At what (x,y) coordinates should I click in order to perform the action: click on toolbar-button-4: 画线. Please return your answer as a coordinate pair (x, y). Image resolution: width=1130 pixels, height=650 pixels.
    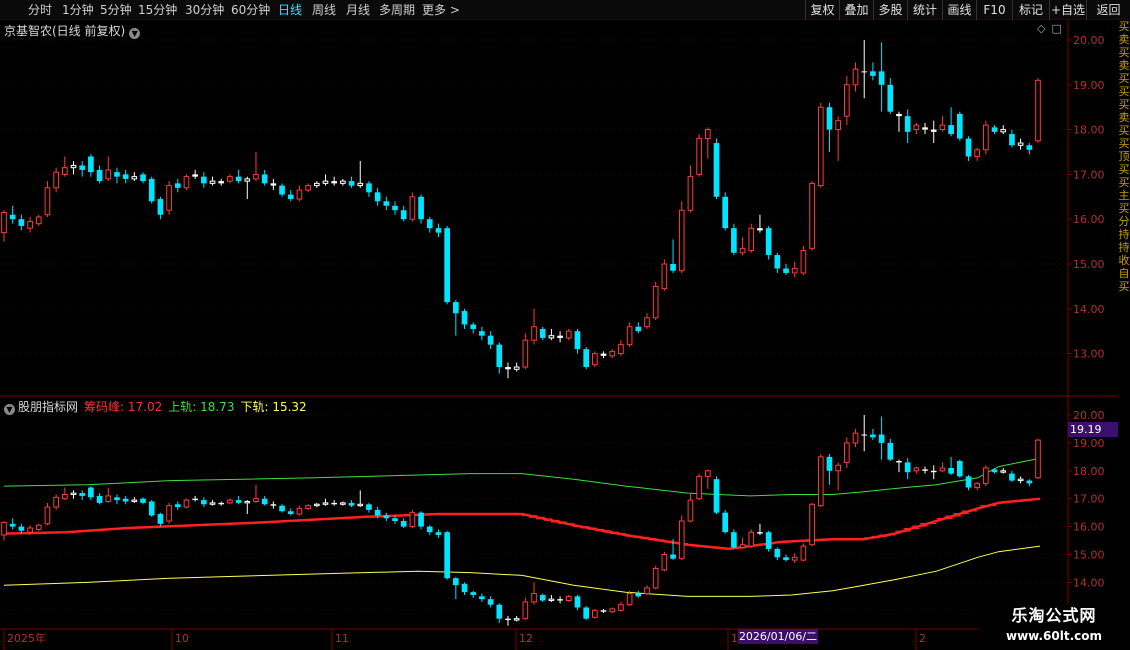
    Looking at the image, I should click on (959, 10).